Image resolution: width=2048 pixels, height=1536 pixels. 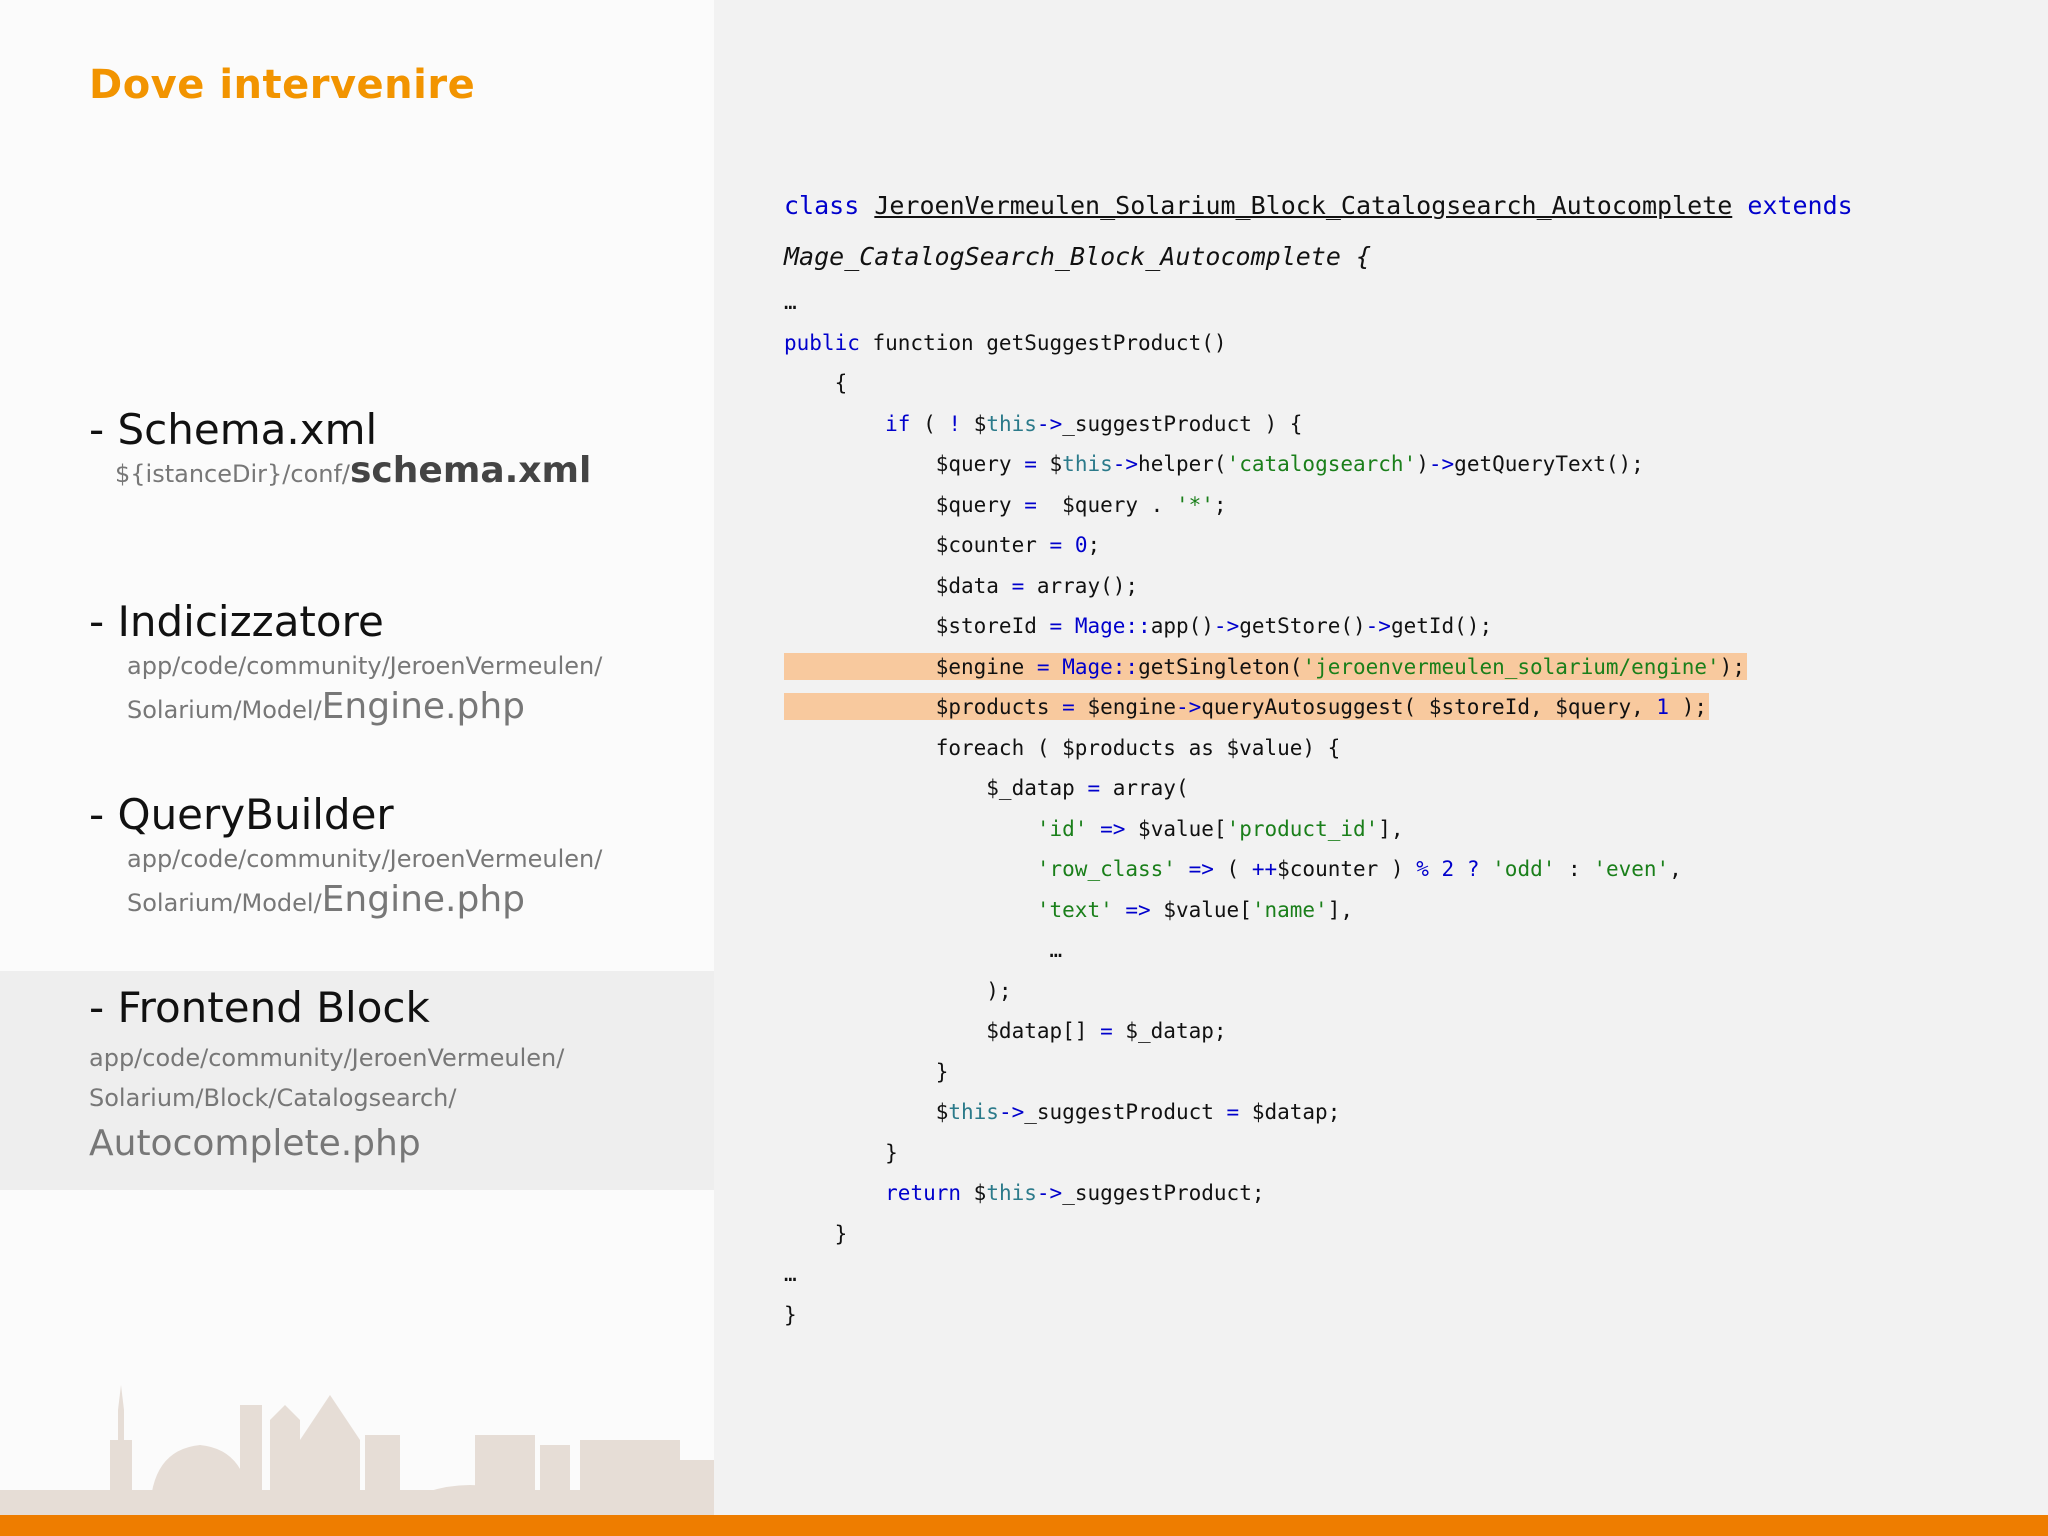 I want to click on code-line: 'id' => $value['product_id'],, so click(x=1404, y=829).